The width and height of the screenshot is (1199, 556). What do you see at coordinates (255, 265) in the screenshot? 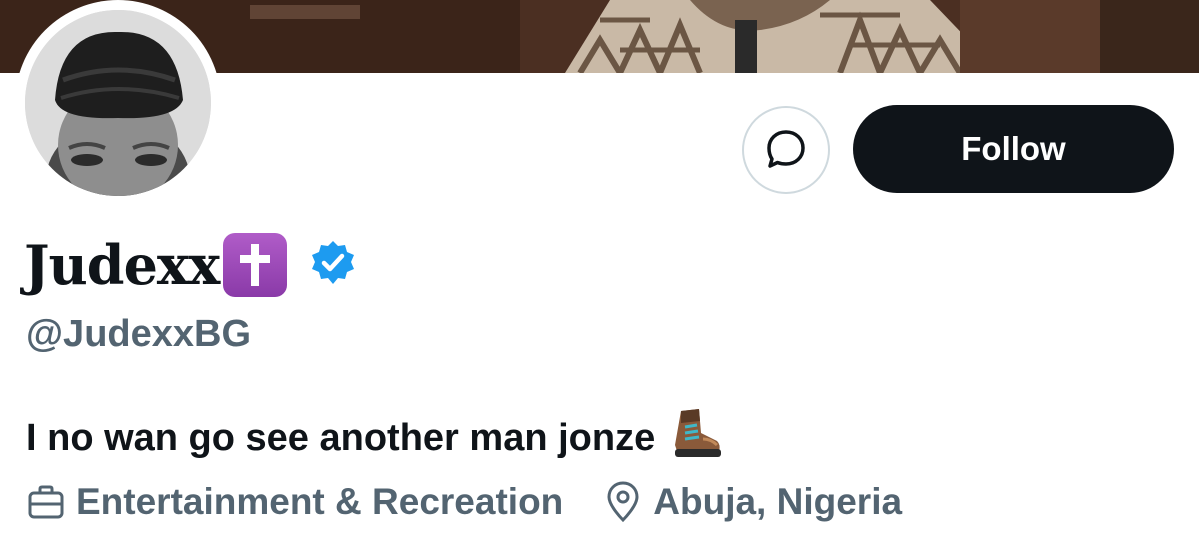
I see `latin-cross-emoji` at bounding box center [255, 265].